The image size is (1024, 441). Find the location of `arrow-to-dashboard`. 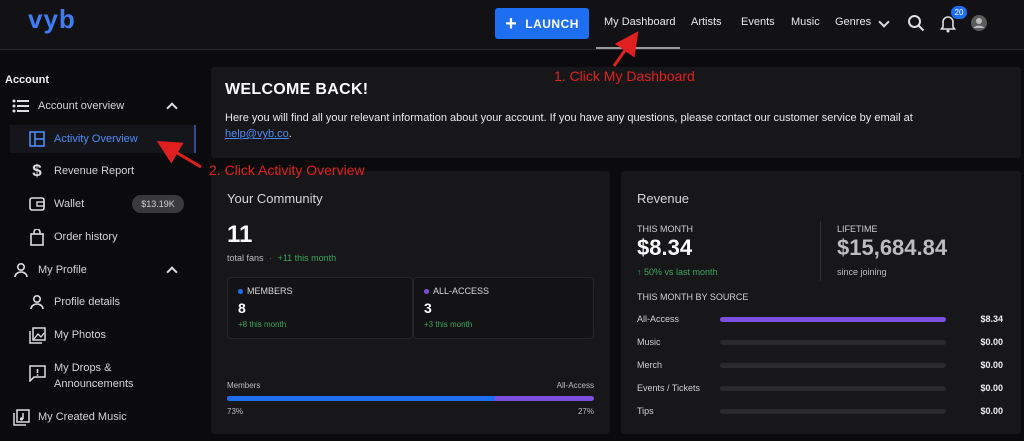

arrow-to-dashboard is located at coordinates (625, 49).